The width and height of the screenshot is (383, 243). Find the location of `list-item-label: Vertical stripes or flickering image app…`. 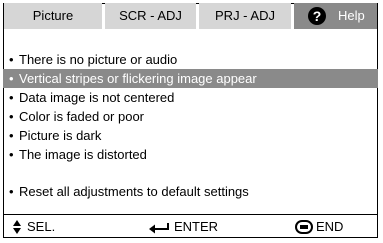

list-item-label: Vertical stripes or flickering image app… is located at coordinates (138, 78).